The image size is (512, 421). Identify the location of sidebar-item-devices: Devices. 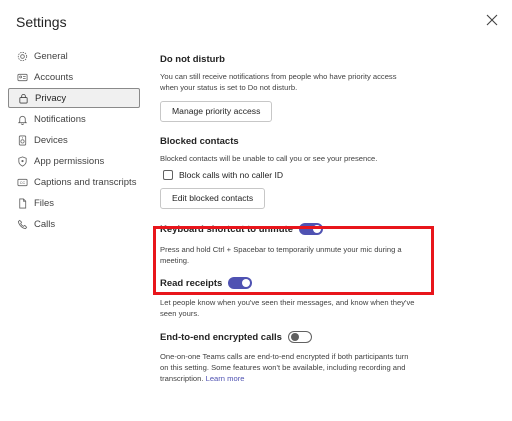
(74, 140).